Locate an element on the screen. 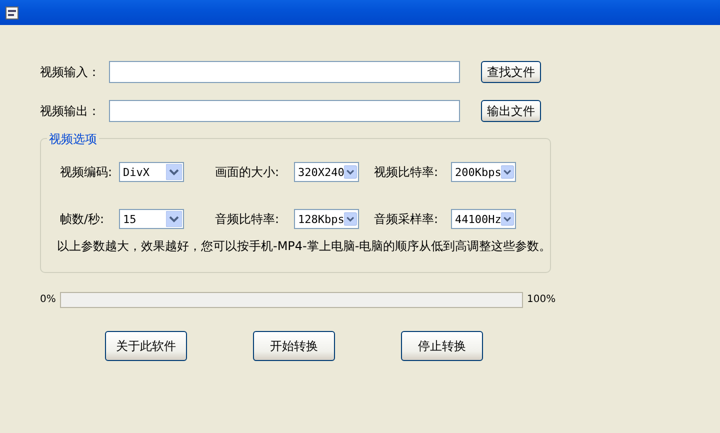 The height and width of the screenshot is (433, 720). combo-box: 128Kbps is located at coordinates (326, 219).